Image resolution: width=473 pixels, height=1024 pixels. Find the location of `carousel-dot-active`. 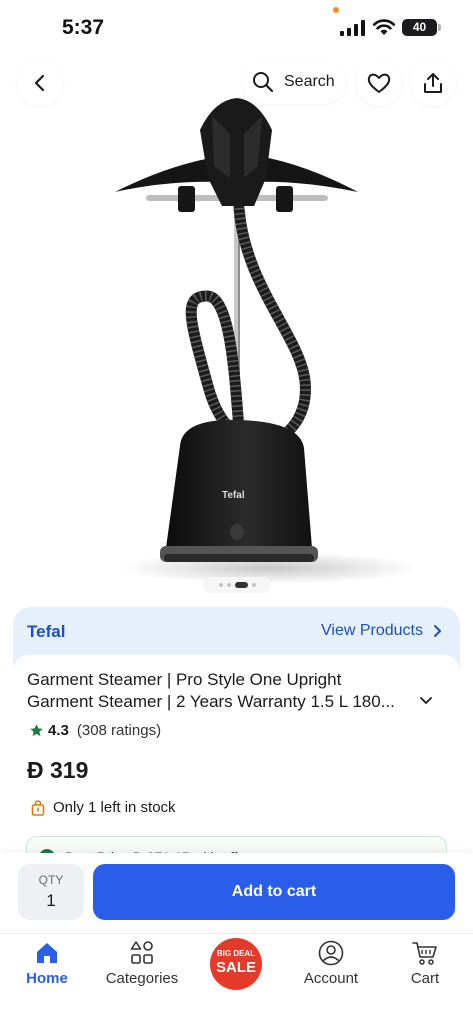

carousel-dot-active is located at coordinates (241, 585).